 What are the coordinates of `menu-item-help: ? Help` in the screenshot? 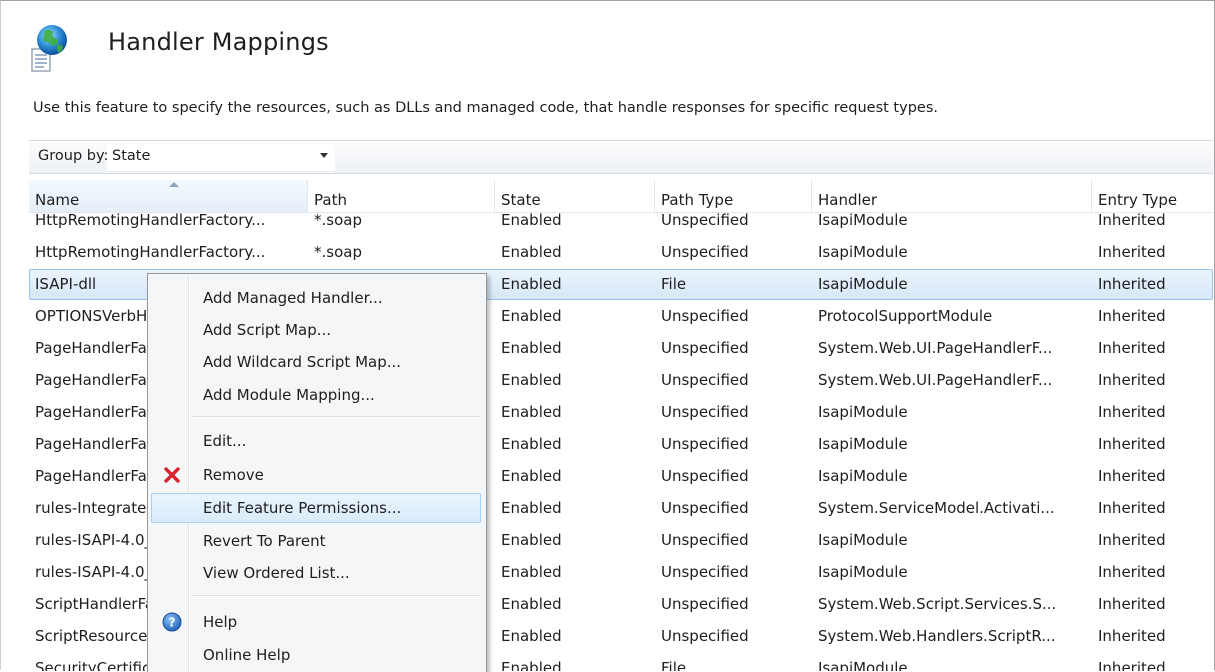 It's located at (316, 622).